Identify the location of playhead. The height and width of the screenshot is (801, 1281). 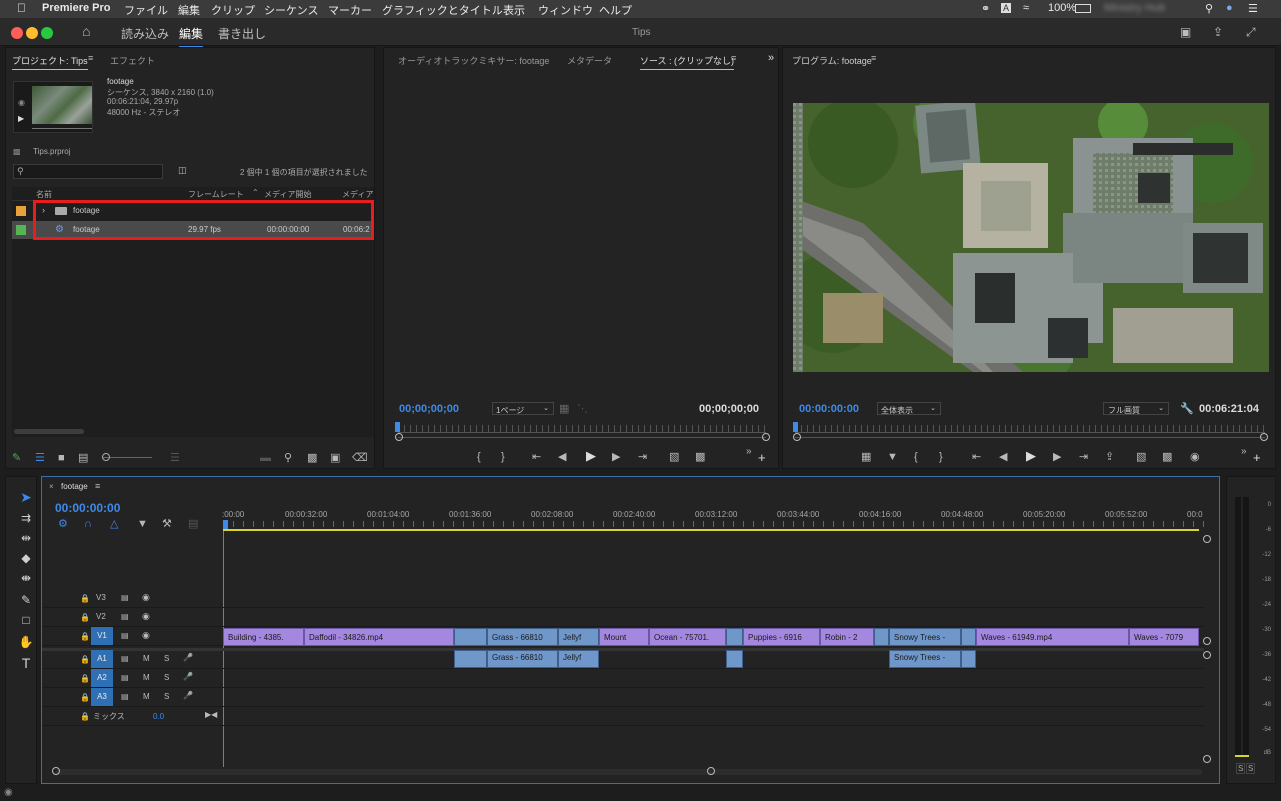
(795, 427).